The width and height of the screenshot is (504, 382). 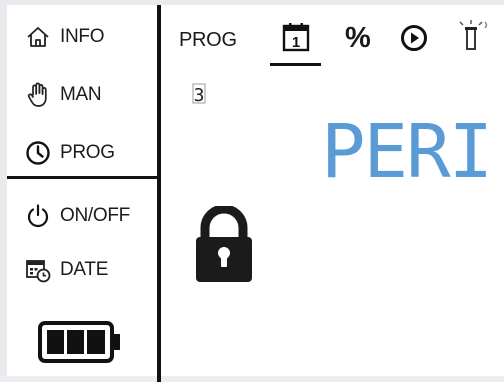 I want to click on sidebar-item-prog: PROG, so click(x=69, y=153).